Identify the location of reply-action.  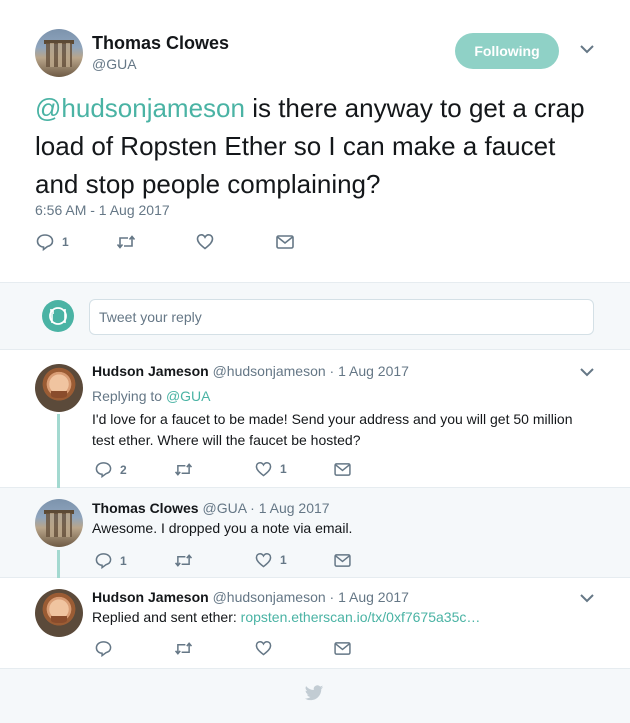
(103, 648).